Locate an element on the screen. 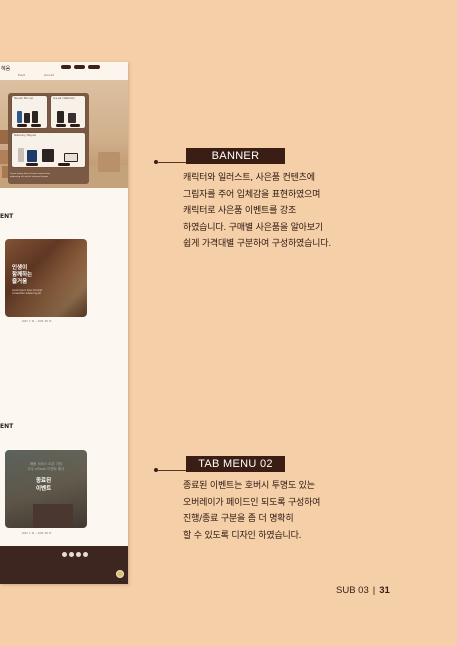 The height and width of the screenshot is (646, 457). ongoing-event-date: 2023. 7. 01 ~ 2023. 08. 31 is located at coordinates (37, 321).